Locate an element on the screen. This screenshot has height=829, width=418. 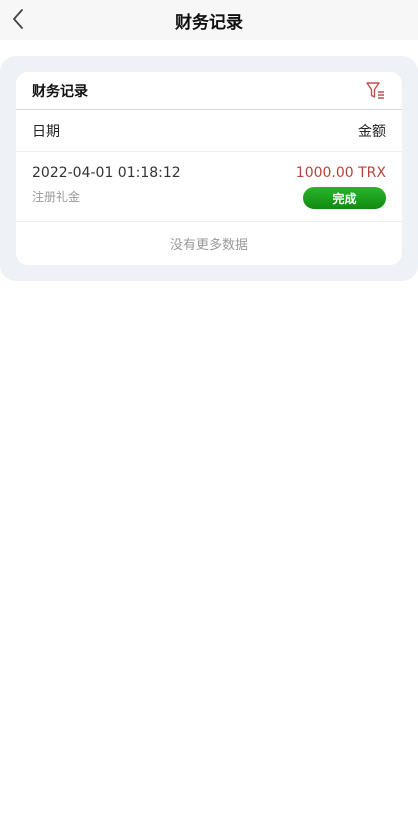
filter-icon is located at coordinates (375, 90).